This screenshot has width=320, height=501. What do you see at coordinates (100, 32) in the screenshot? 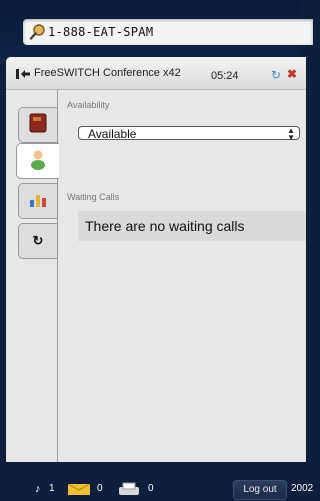
I see `search-input: 1-888-EAT-SPAM` at bounding box center [100, 32].